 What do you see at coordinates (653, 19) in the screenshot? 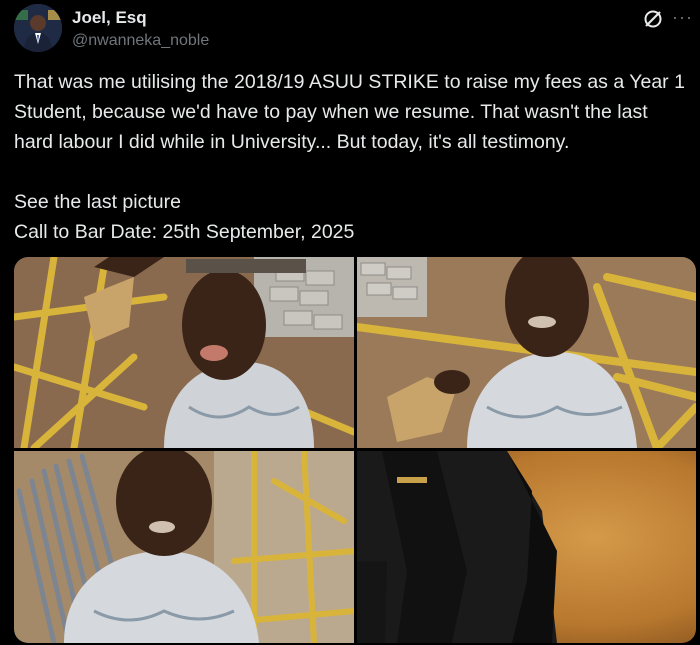
I see `grok-icon` at bounding box center [653, 19].